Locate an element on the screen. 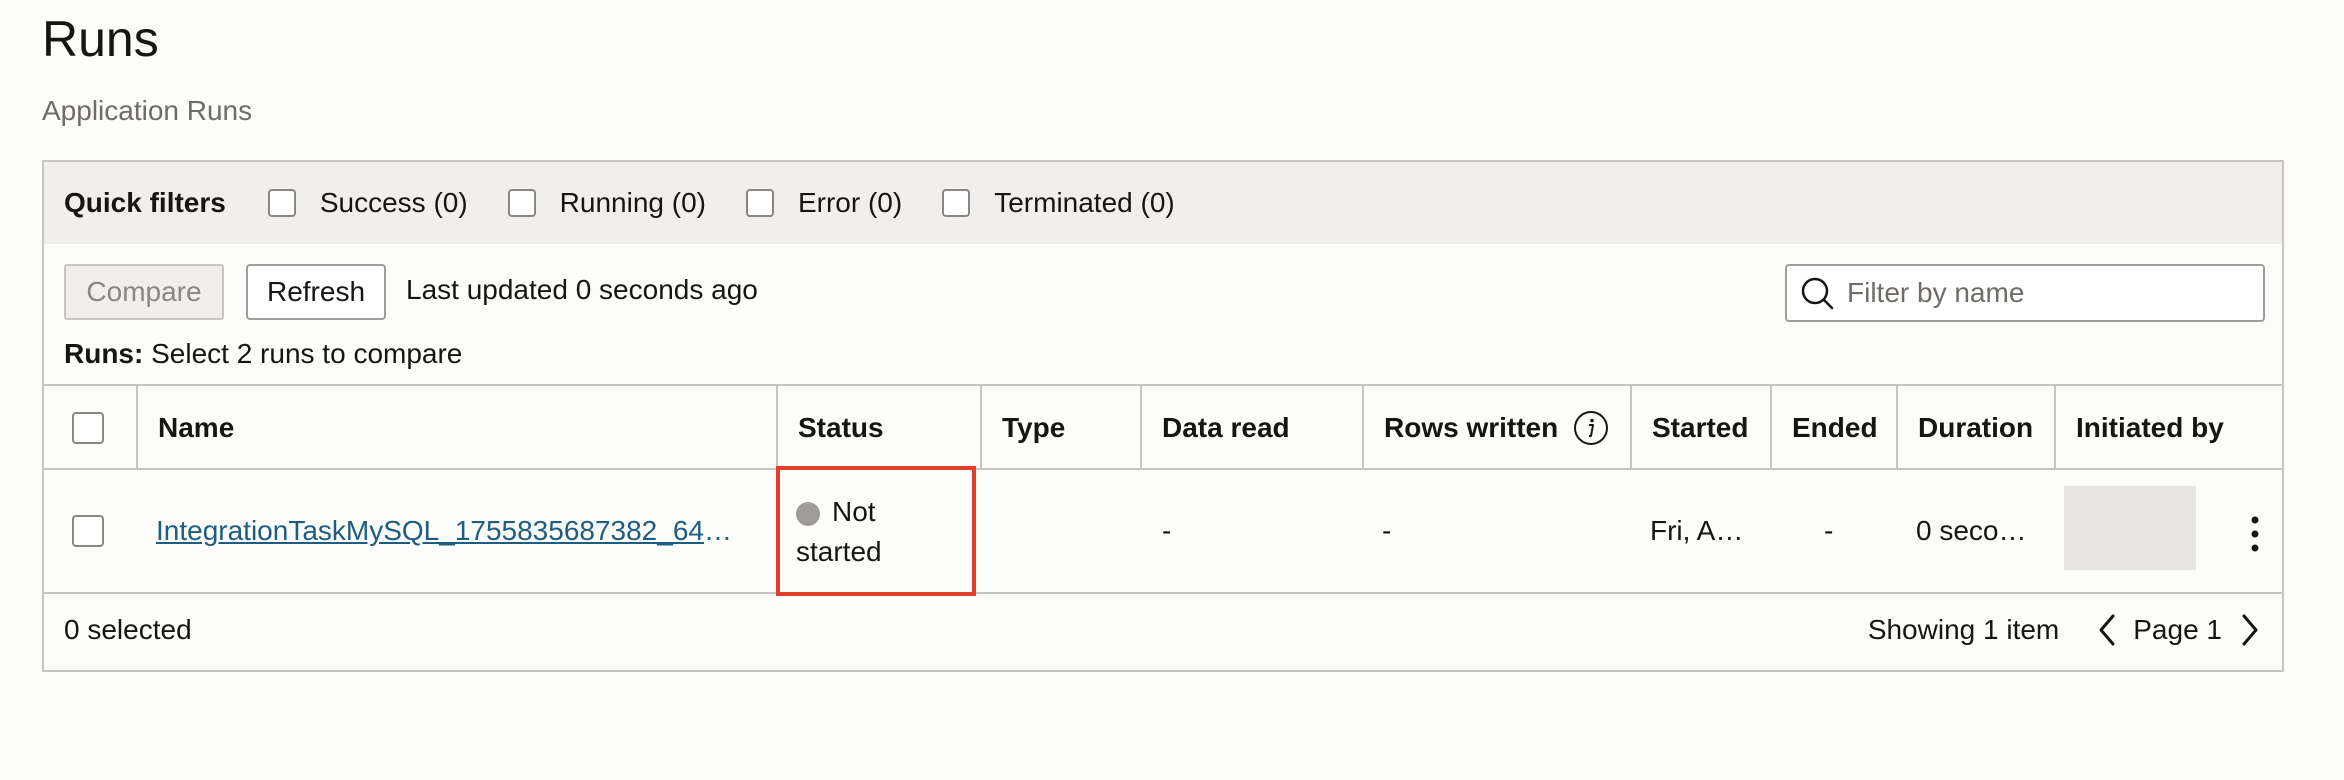 The width and height of the screenshot is (2344, 780). row-select-checkbox is located at coordinates (88, 531).